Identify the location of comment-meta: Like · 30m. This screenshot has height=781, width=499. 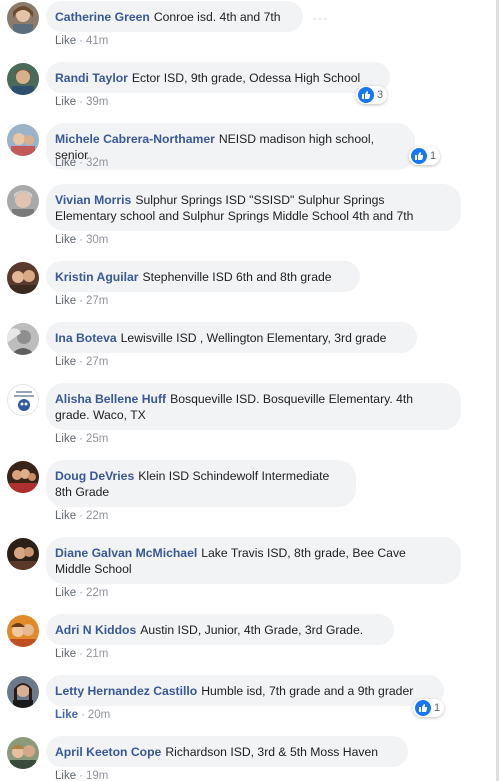
(81, 240).